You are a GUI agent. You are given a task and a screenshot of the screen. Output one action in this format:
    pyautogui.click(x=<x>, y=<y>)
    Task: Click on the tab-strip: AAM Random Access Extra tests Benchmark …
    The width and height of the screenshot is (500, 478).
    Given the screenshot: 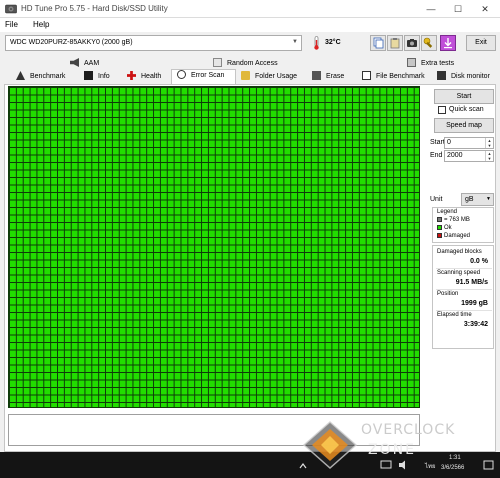 What is the action you would take?
    pyautogui.click(x=250, y=70)
    